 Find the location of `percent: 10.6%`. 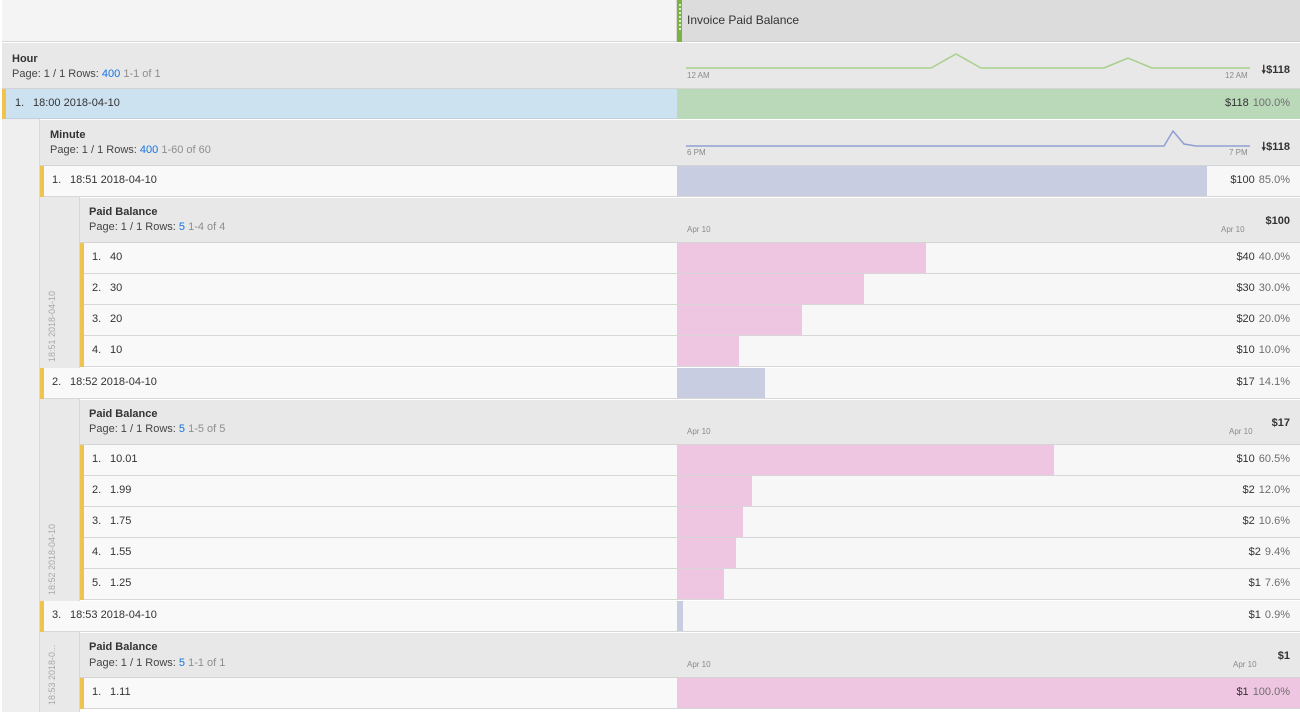

percent: 10.6% is located at coordinates (1274, 521).